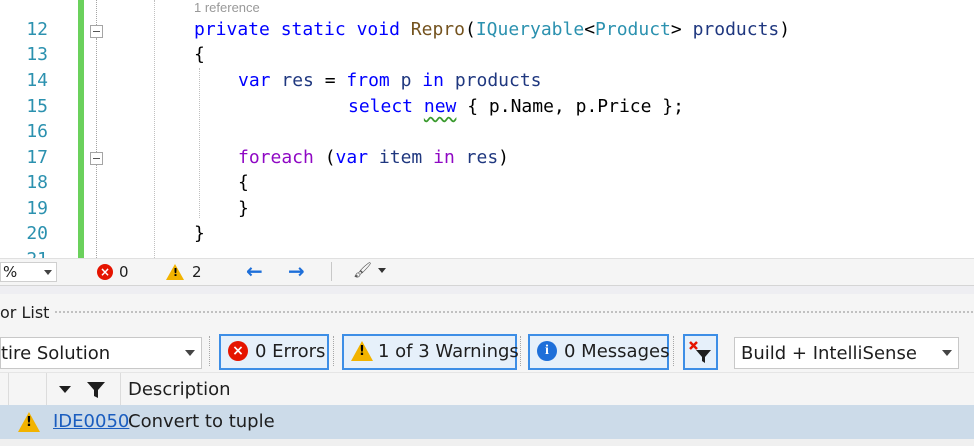 The height and width of the screenshot is (446, 974). Describe the element at coordinates (37, 208) in the screenshot. I see `line-number: 19` at that location.